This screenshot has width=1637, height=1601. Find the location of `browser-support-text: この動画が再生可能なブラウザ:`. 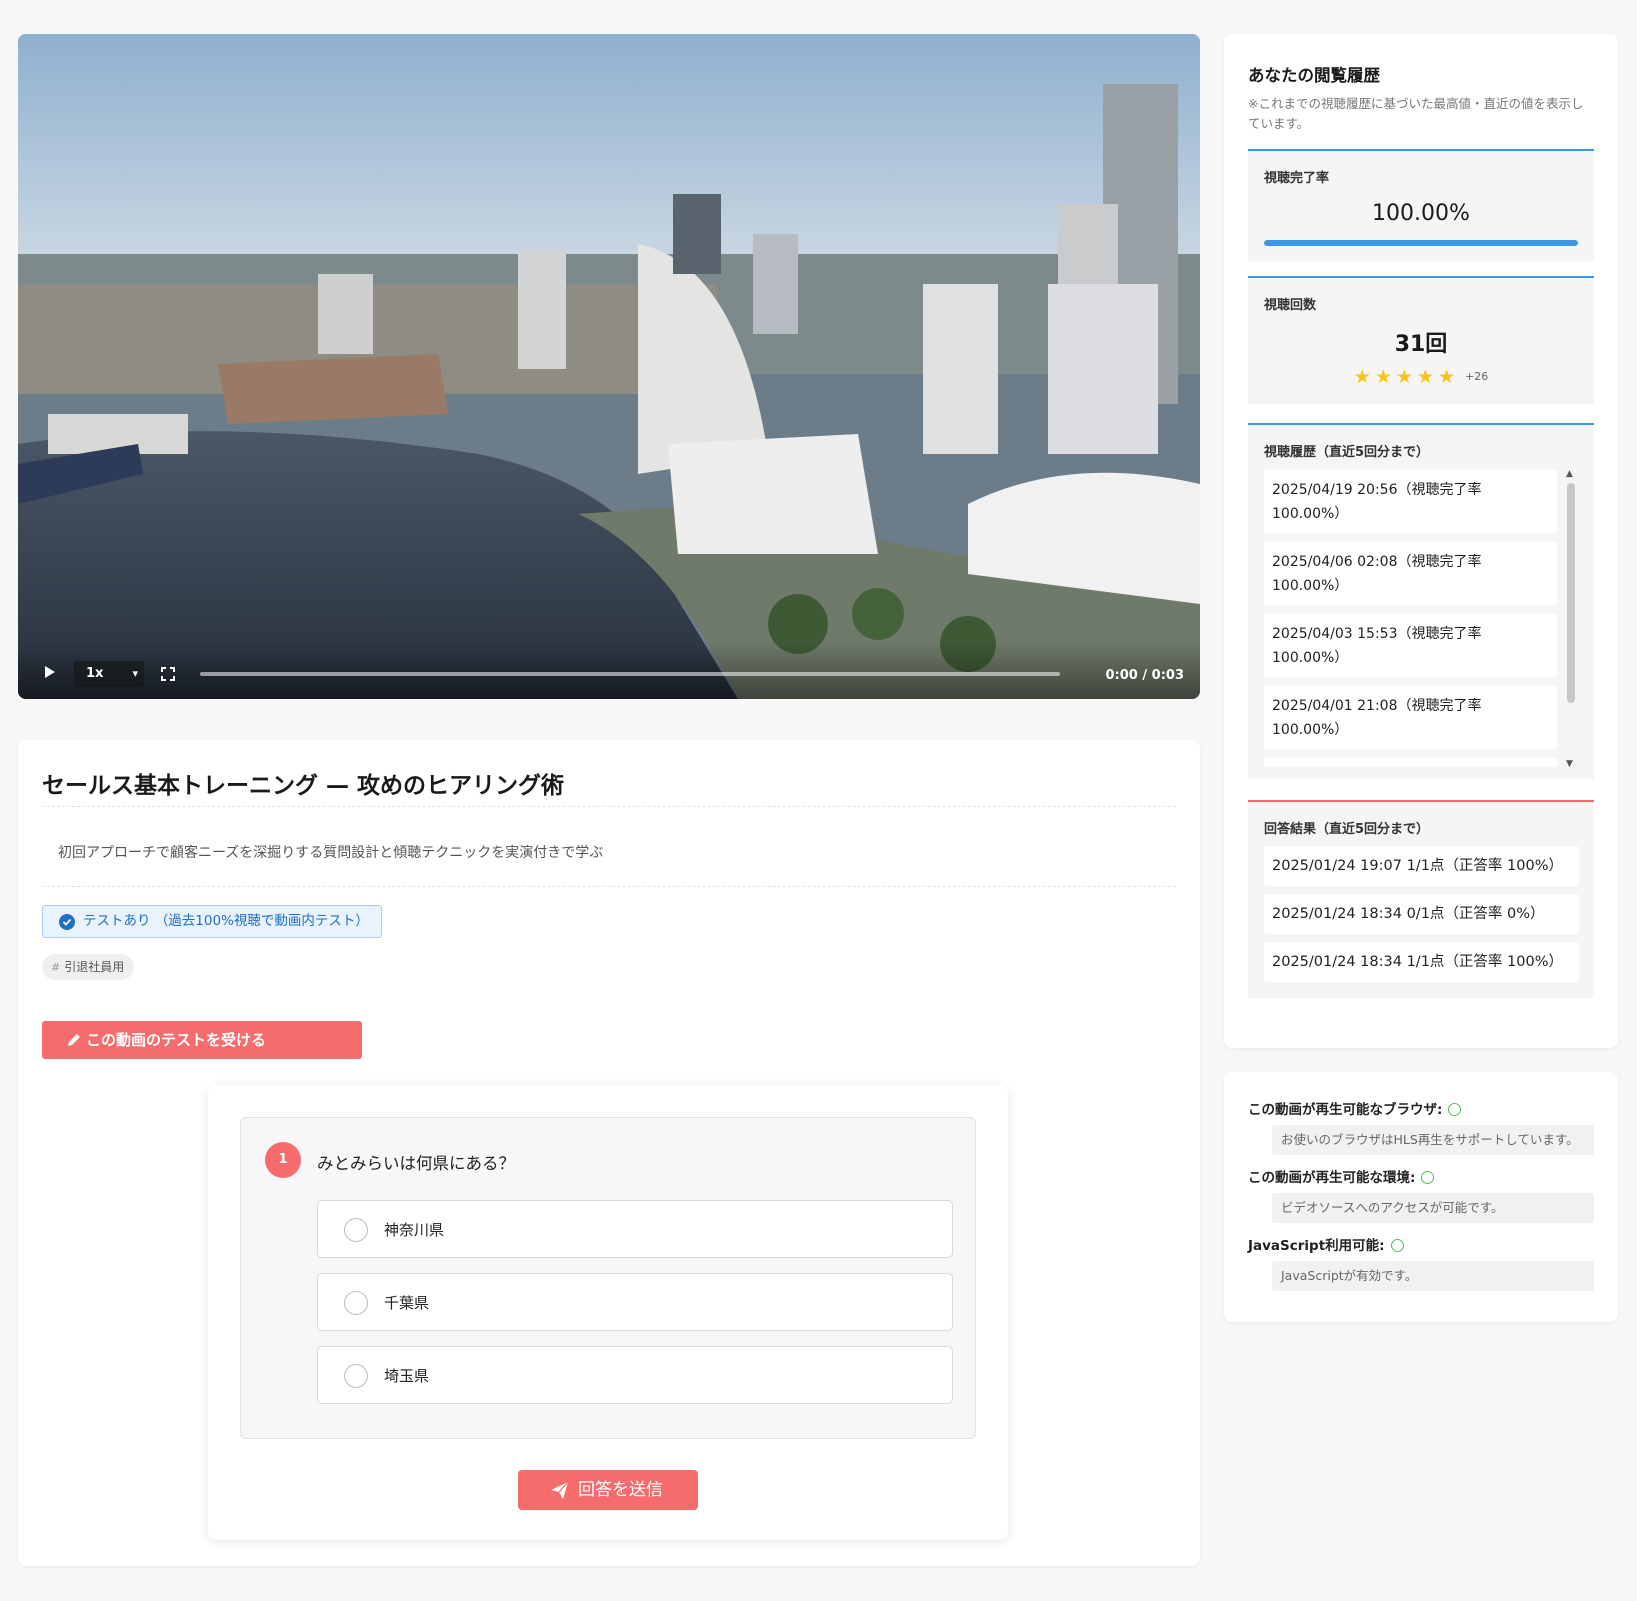

browser-support-text: この動画が再生可能なブラウザ: is located at coordinates (1345, 1110).